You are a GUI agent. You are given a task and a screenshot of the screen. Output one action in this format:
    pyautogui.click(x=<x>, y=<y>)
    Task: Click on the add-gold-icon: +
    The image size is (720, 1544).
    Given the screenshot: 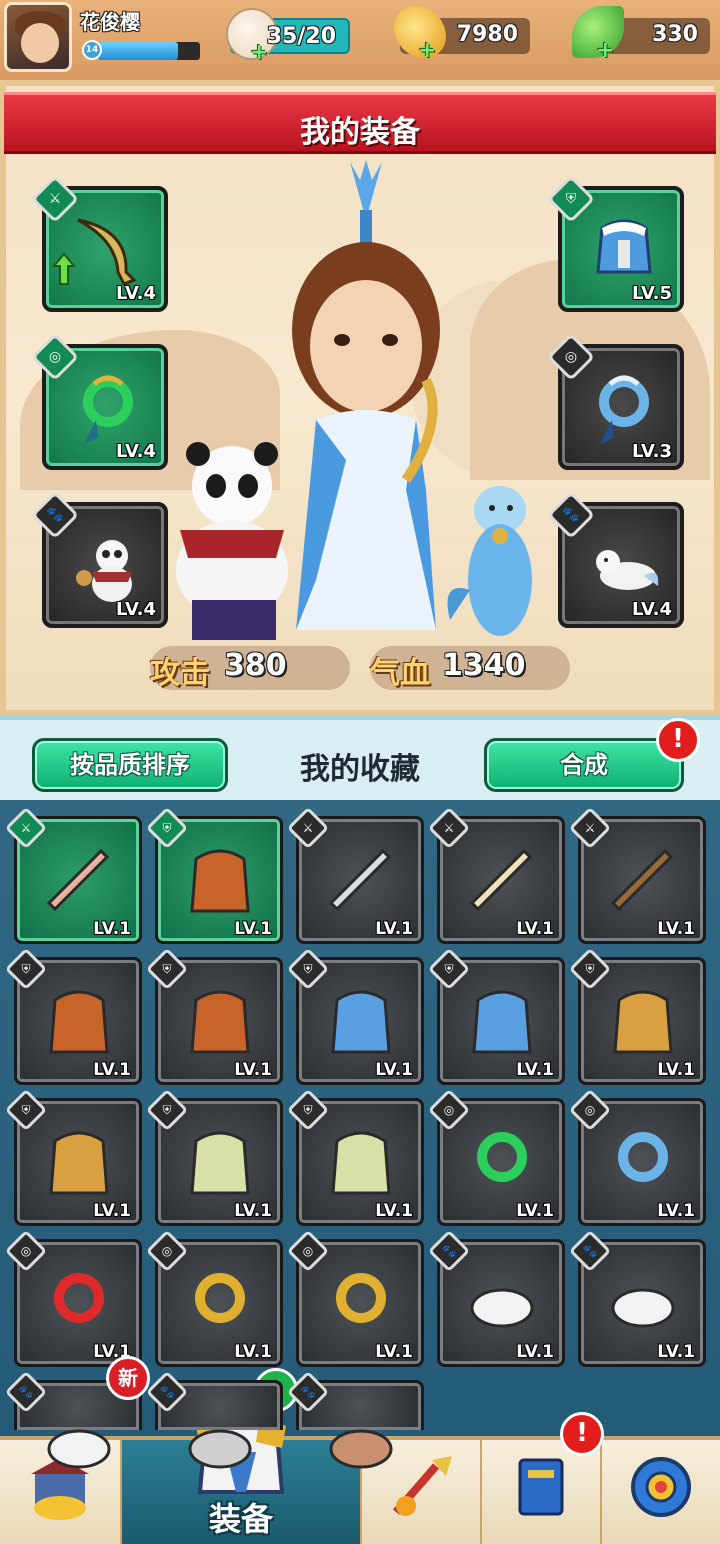 What is the action you would take?
    pyautogui.click(x=429, y=51)
    